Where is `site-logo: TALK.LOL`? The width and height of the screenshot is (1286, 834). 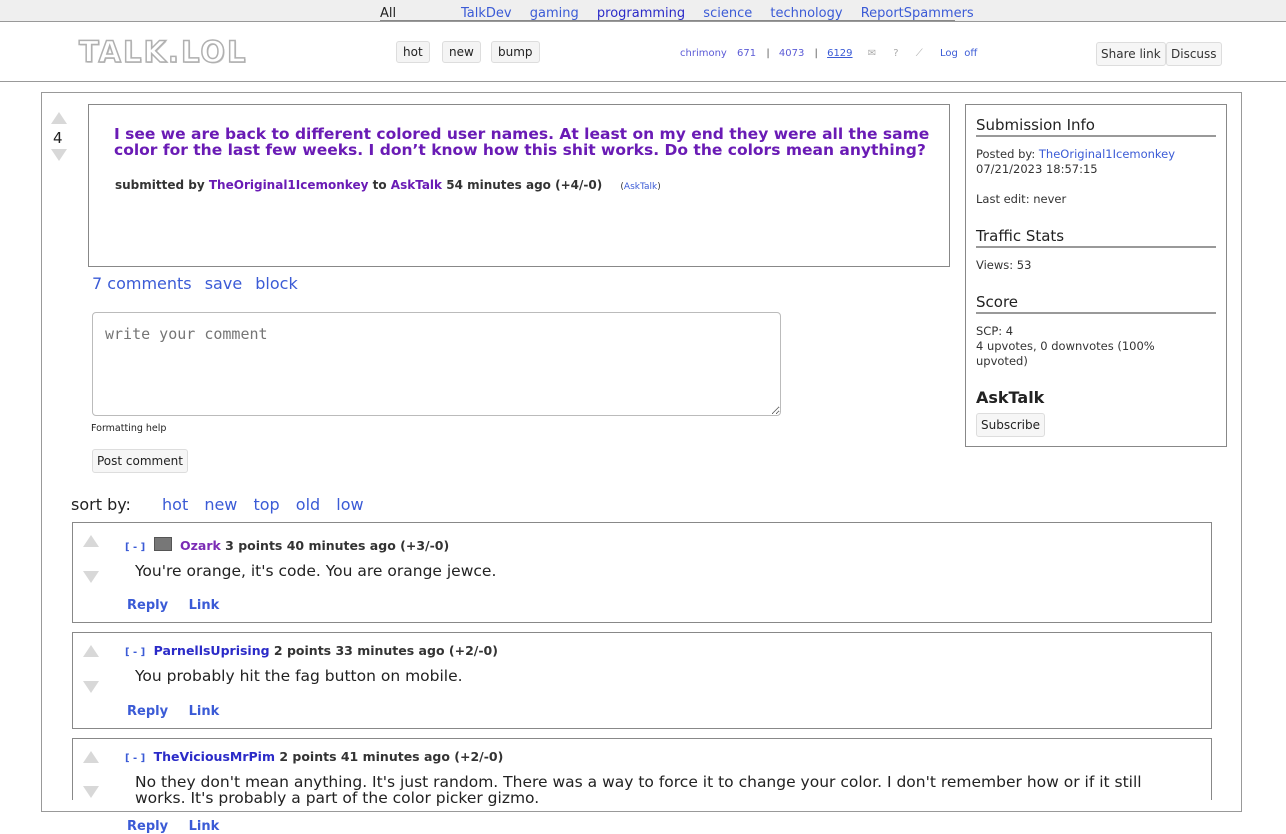
site-logo: TALK.LOL is located at coordinates (163, 52).